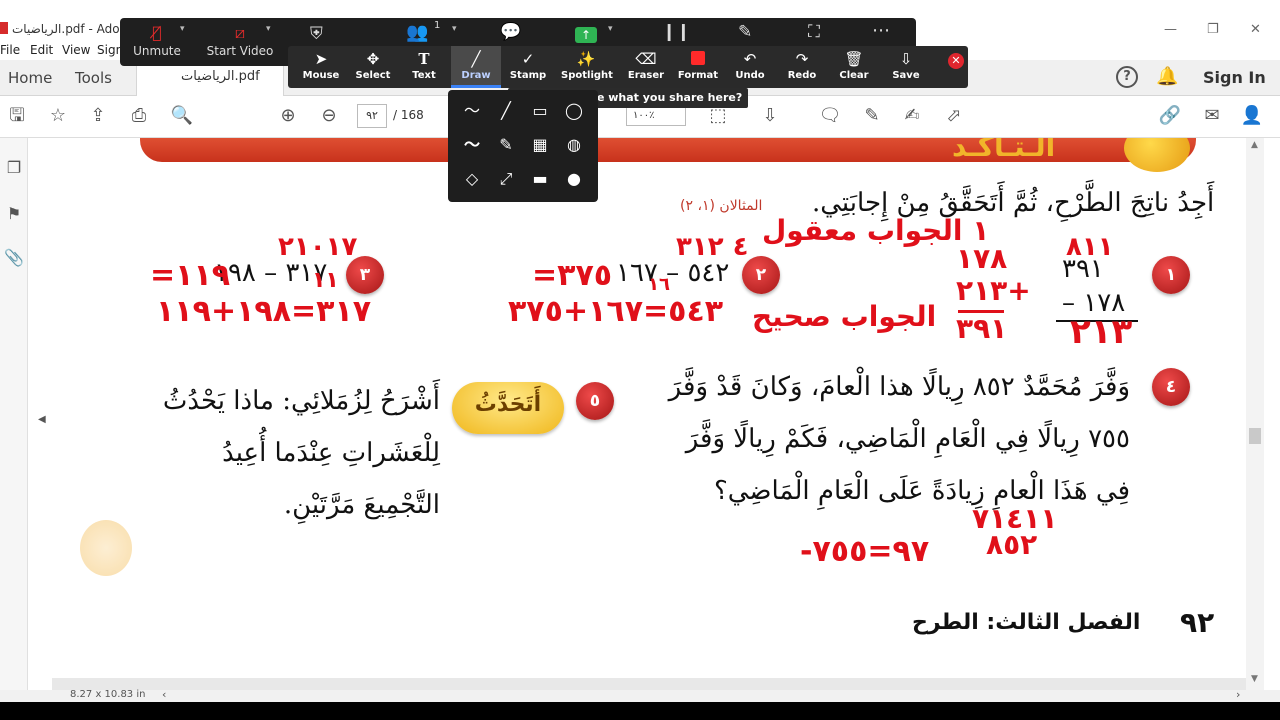  What do you see at coordinates (318, 247) in the screenshot?
I see `q3-borrow-note: ٢١٠١٧` at bounding box center [318, 247].